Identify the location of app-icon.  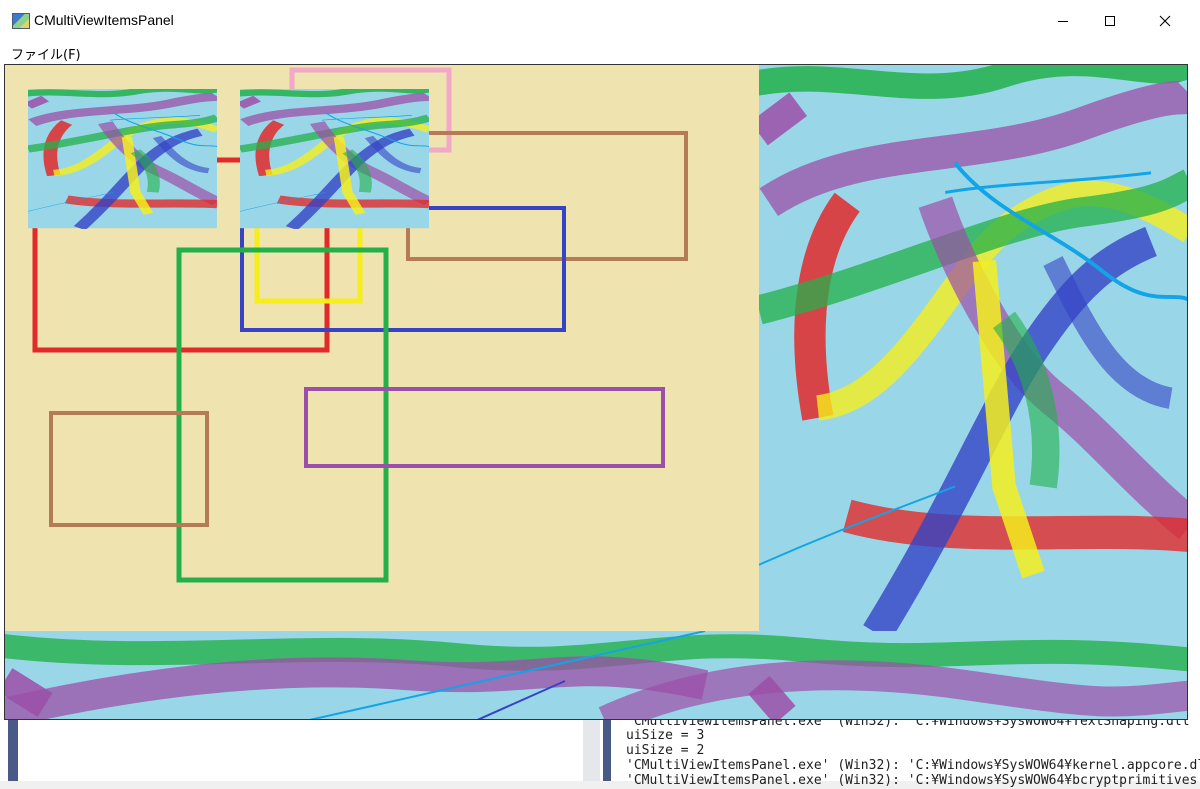
(21, 21).